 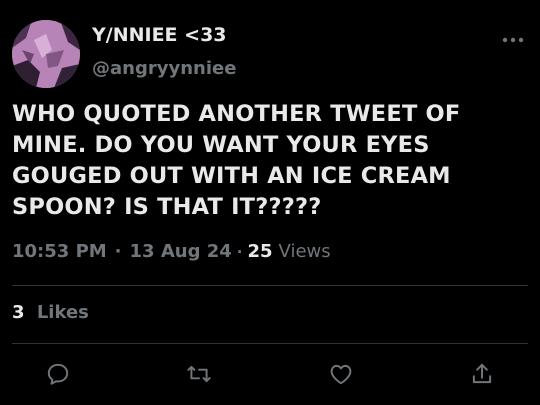 I want to click on avatar-image, so click(x=46, y=54).